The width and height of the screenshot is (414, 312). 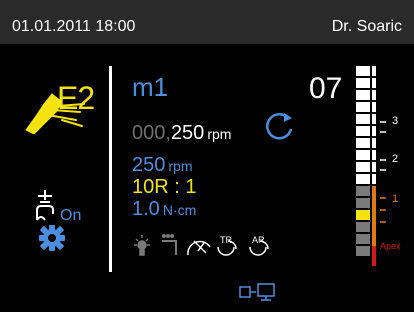 I want to click on status-icons-row: TR AR, so click(x=201, y=245).